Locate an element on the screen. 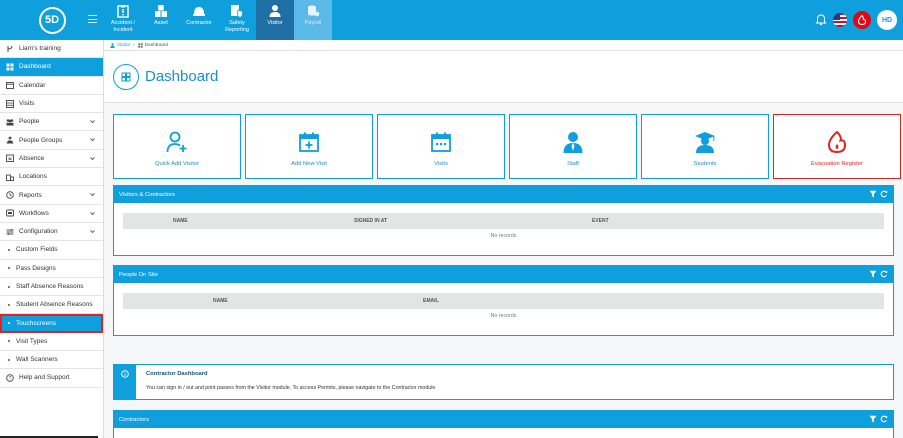 Image resolution: width=903 pixels, height=438 pixels. help-icon: ? is located at coordinates (10, 378).